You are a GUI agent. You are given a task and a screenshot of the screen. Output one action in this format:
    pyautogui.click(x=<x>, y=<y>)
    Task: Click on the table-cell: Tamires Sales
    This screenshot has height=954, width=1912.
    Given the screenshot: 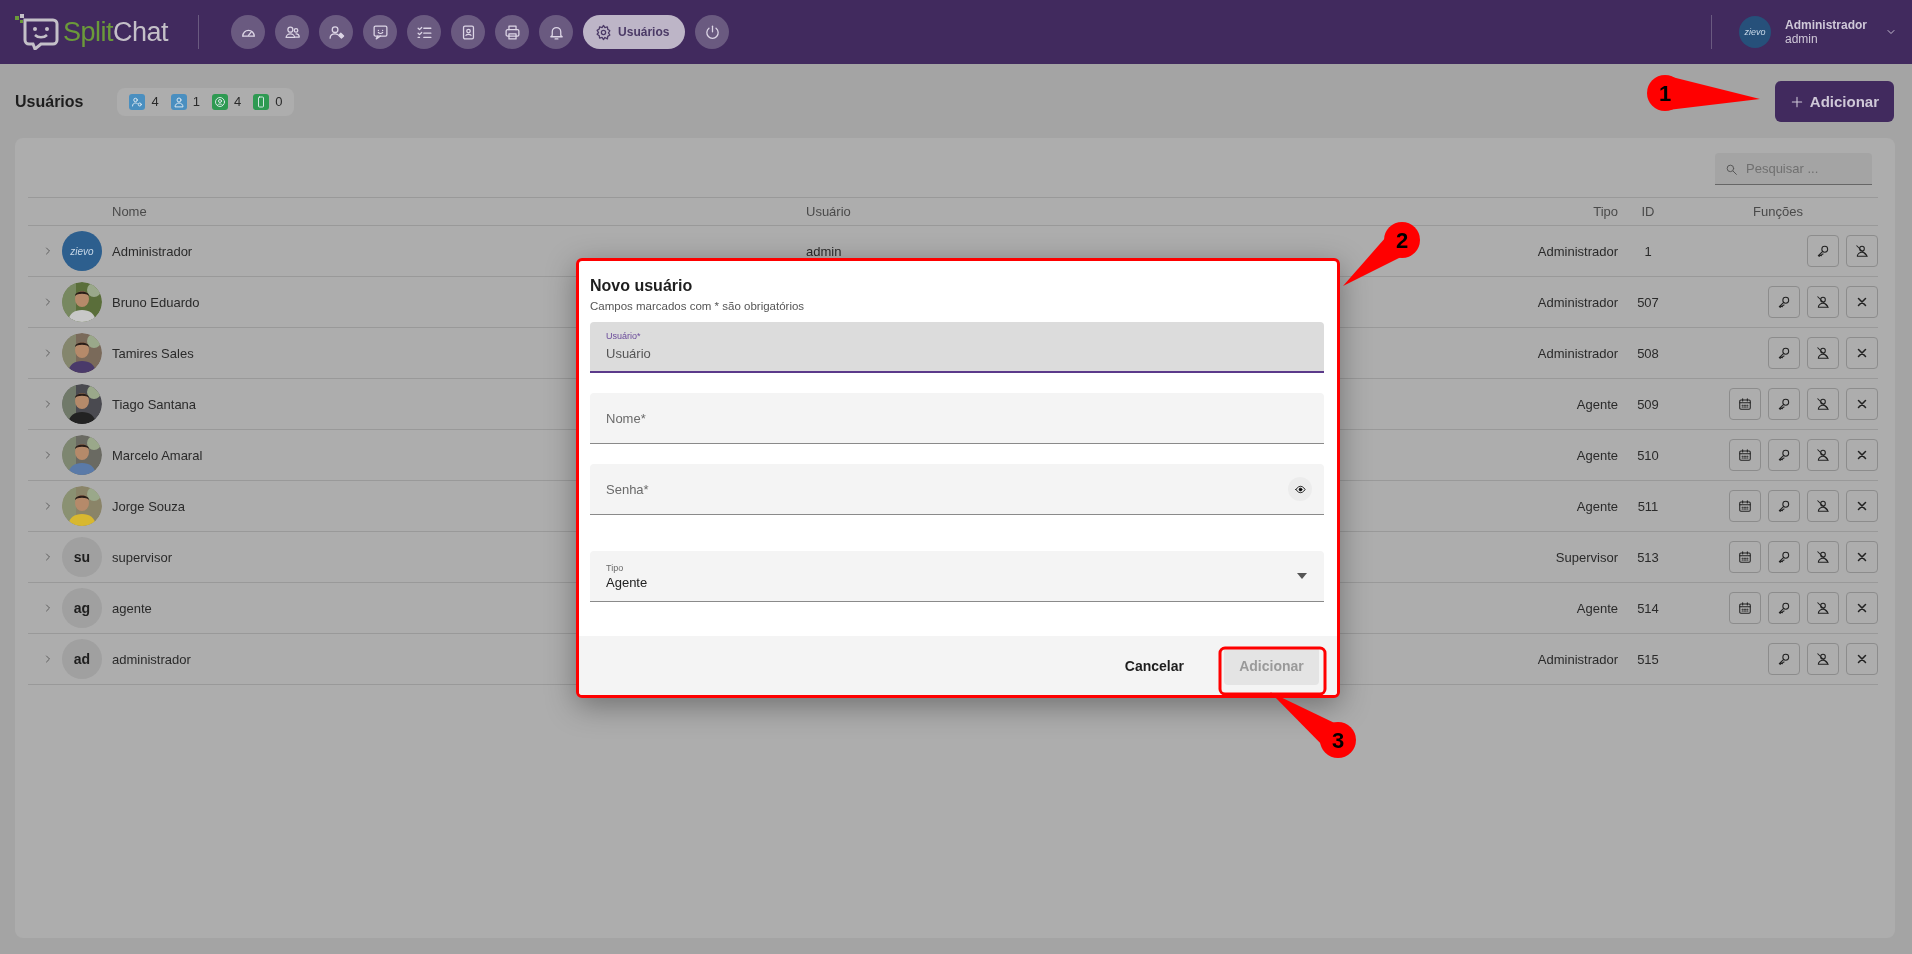 What is the action you would take?
    pyautogui.click(x=153, y=353)
    